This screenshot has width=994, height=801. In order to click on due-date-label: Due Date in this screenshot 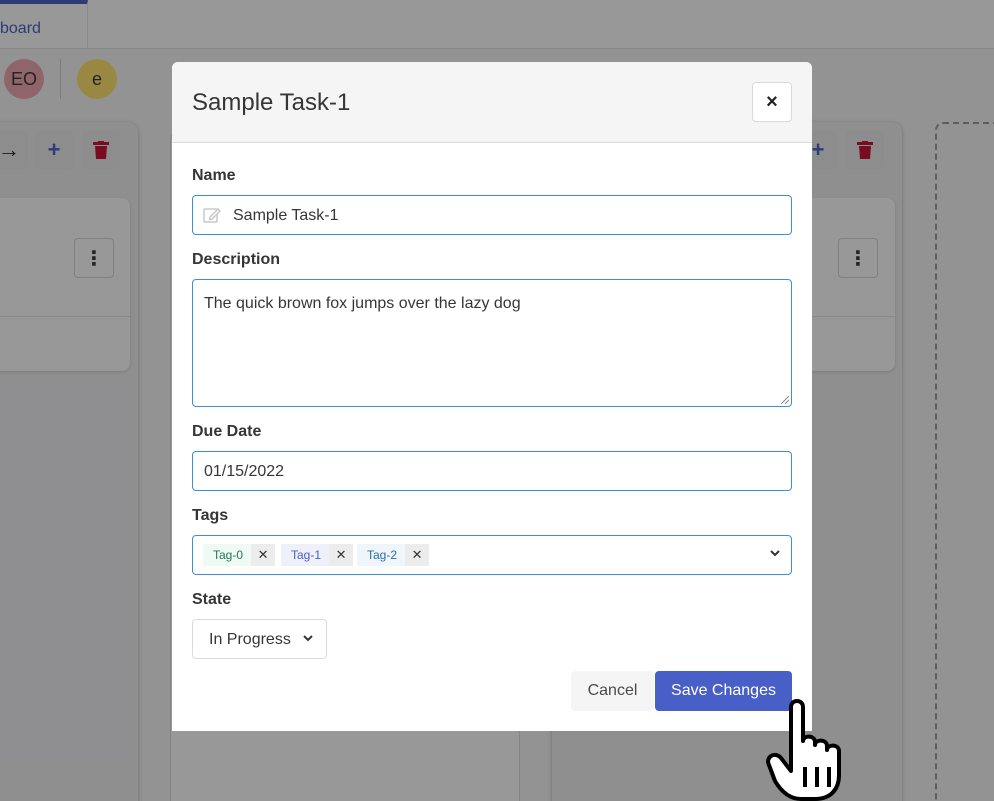, I will do `click(227, 431)`.